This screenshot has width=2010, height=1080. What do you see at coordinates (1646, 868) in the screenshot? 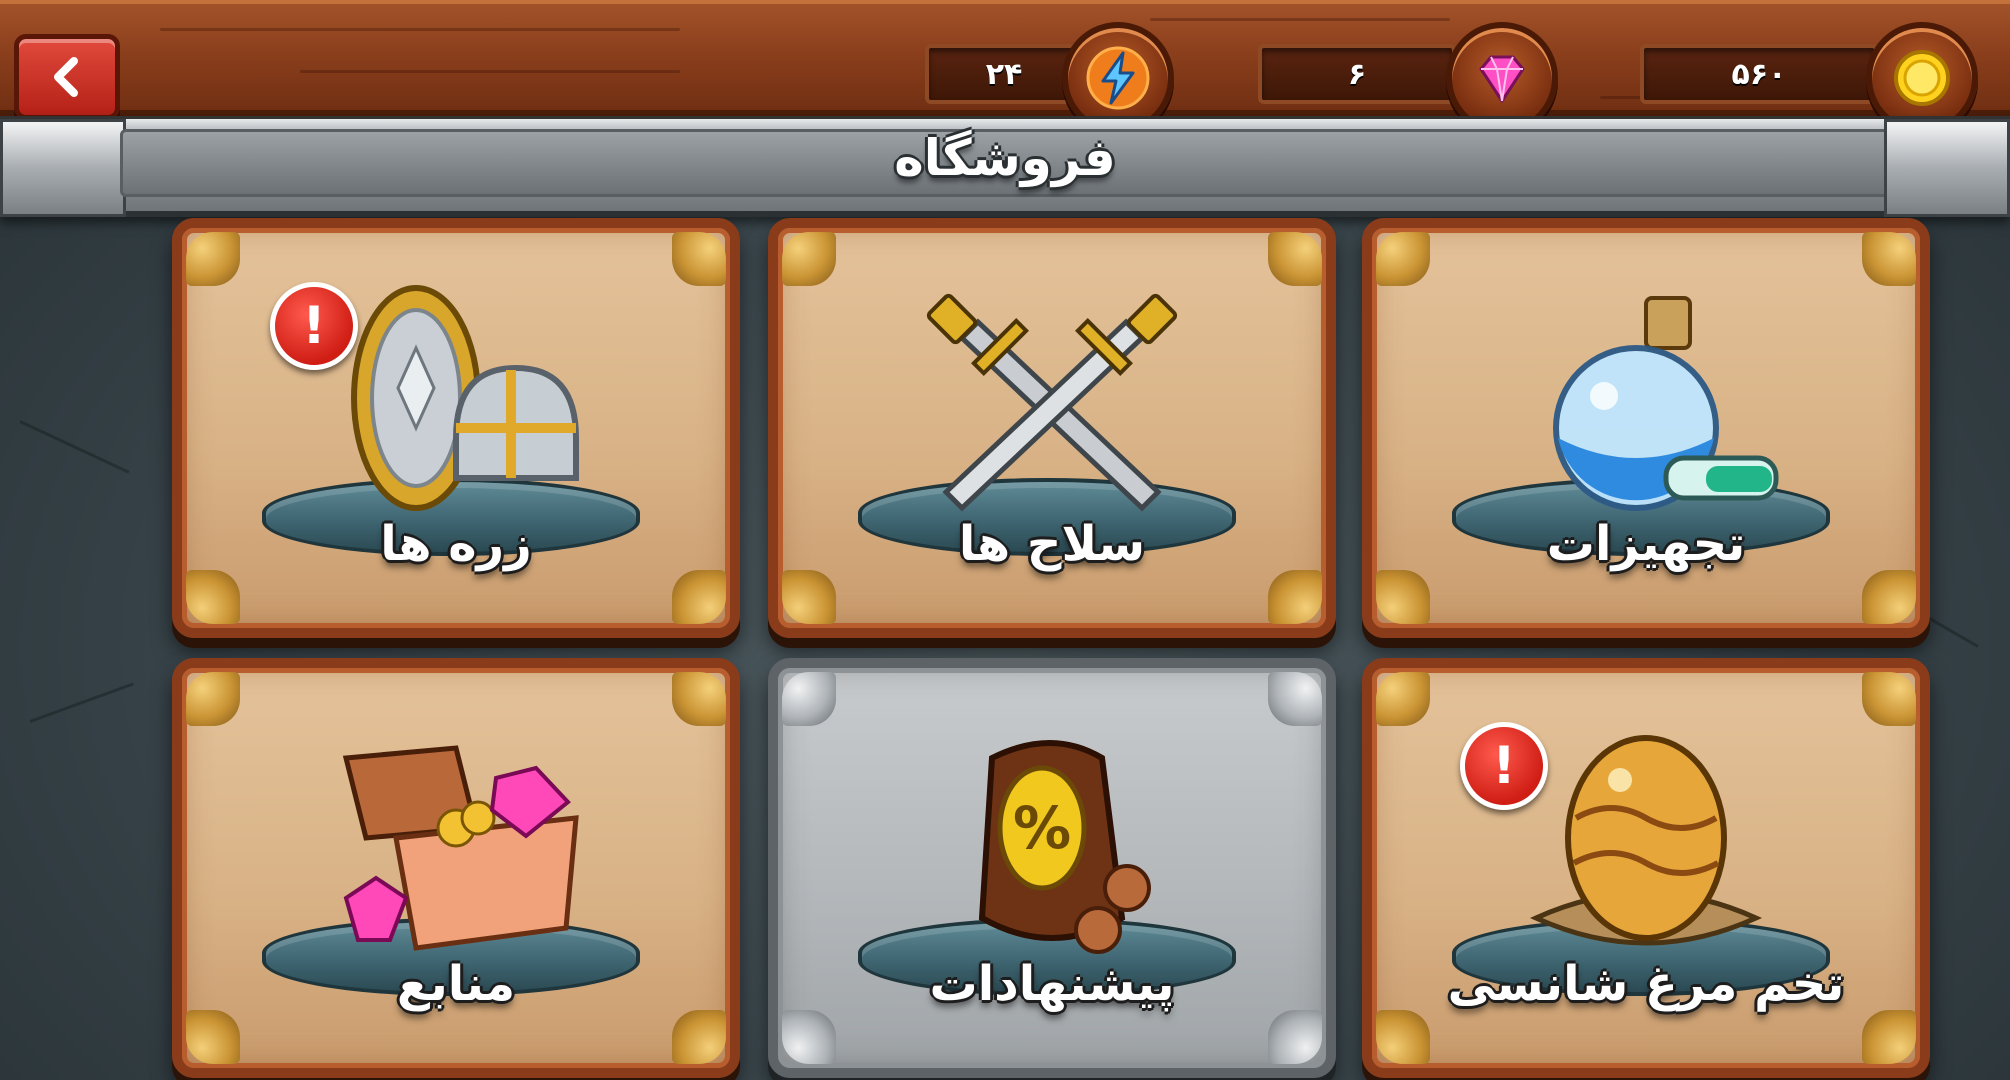
I see `shop-card-lucky-egg: ! تخم مرغ شانسی` at bounding box center [1646, 868].